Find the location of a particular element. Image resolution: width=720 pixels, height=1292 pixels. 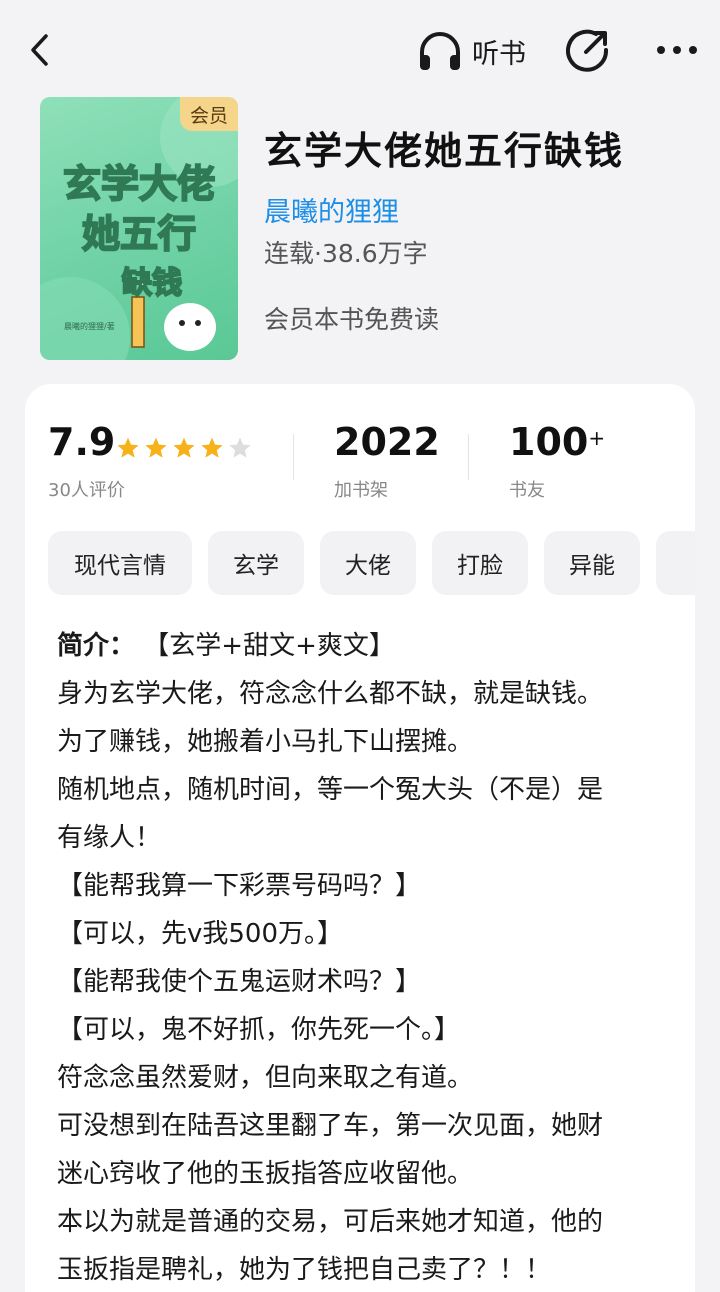

book-author-link: 晨曦的狸狸 is located at coordinates (331, 209).